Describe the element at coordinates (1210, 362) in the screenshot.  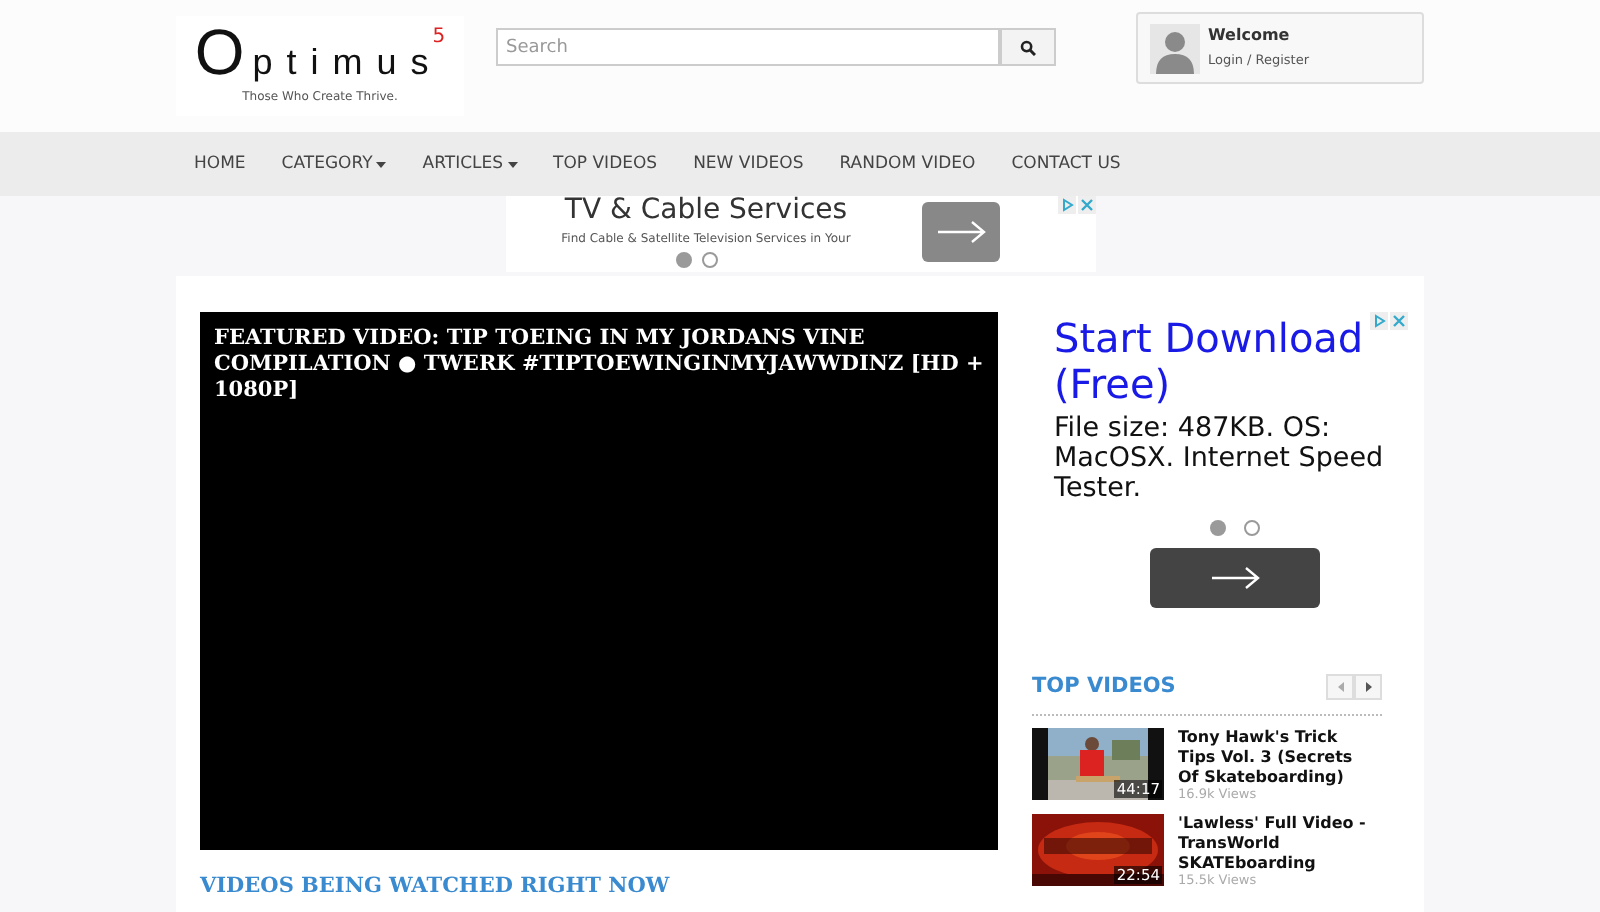
I see `ad-title: Start Download (Free)` at that location.